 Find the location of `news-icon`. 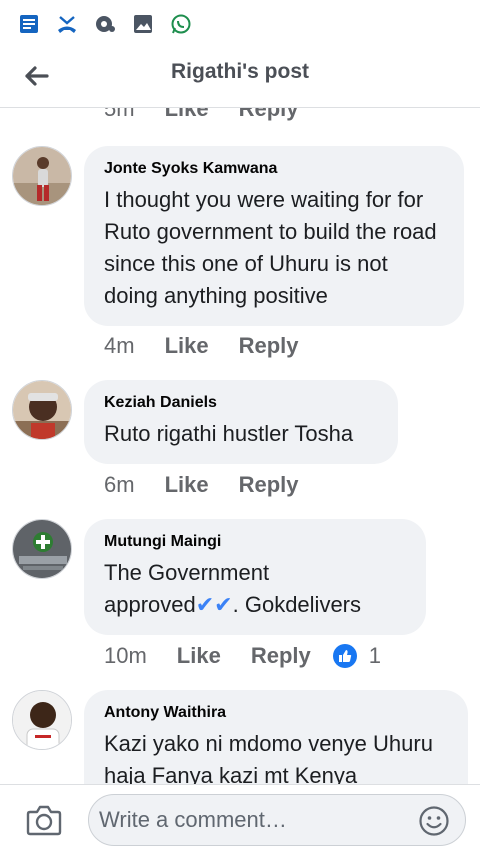

news-icon is located at coordinates (29, 24).